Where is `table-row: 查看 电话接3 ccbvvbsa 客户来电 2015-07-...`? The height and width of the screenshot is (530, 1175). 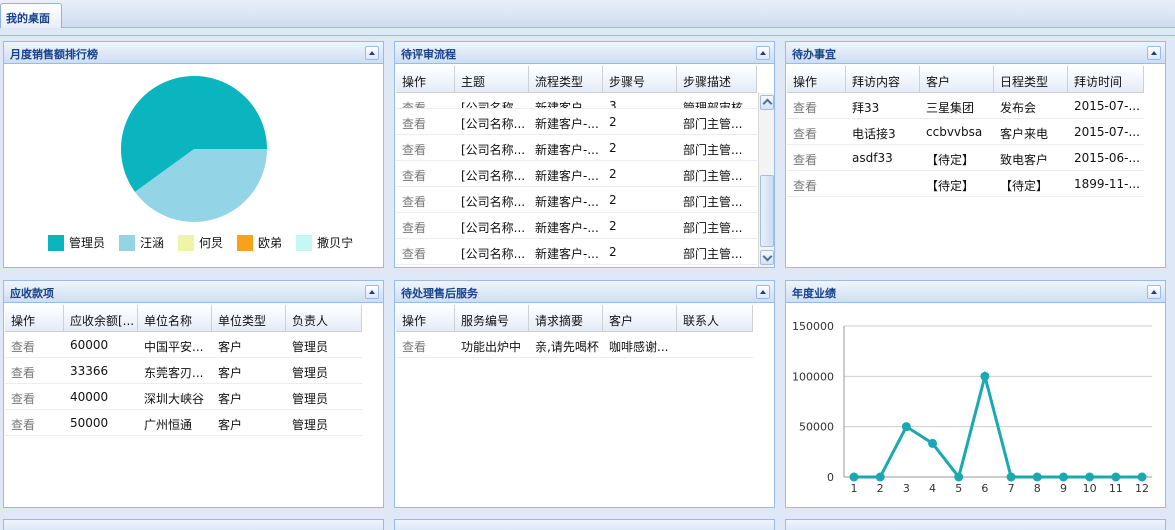
table-row: 查看 电话接3 ccbvvbsa 客户来电 2015-07-... is located at coordinates (965, 132).